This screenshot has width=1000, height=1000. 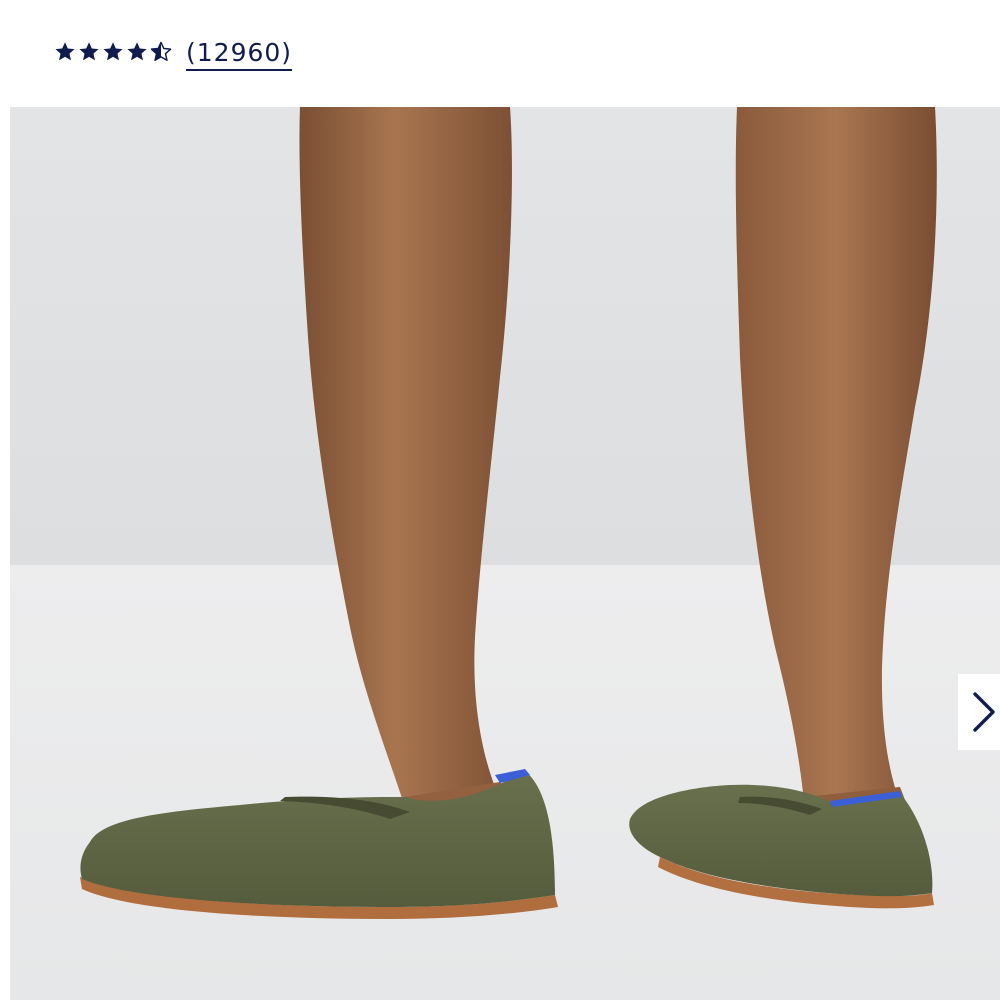 I want to click on chevron-right-icon, so click(x=984, y=712).